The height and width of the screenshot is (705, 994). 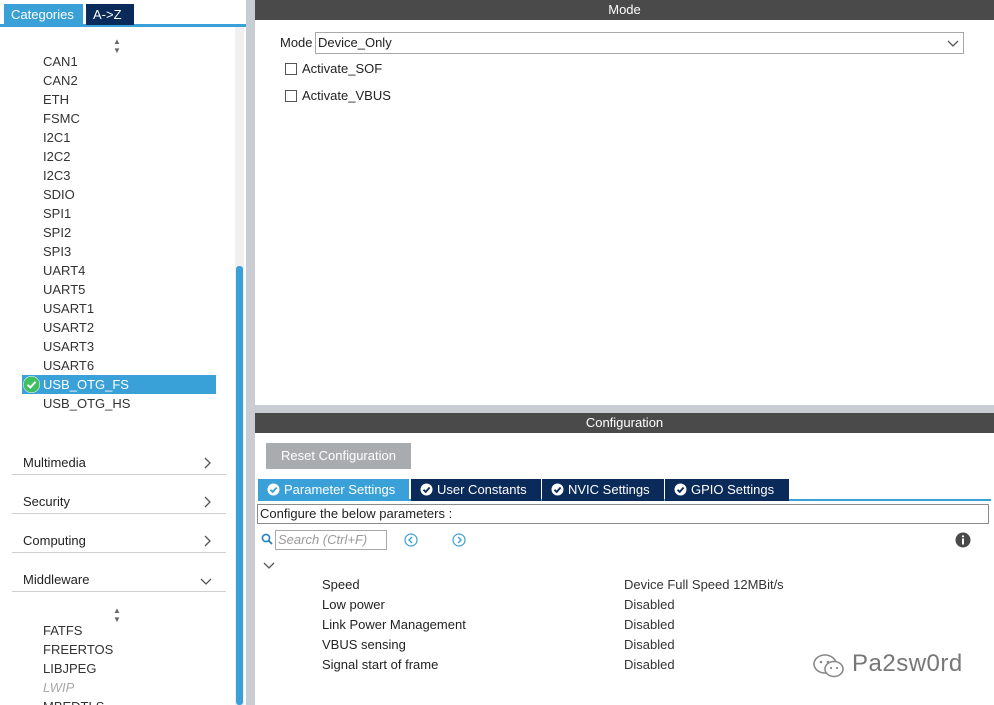 What do you see at coordinates (119, 289) in the screenshot?
I see `list-item: UART5` at bounding box center [119, 289].